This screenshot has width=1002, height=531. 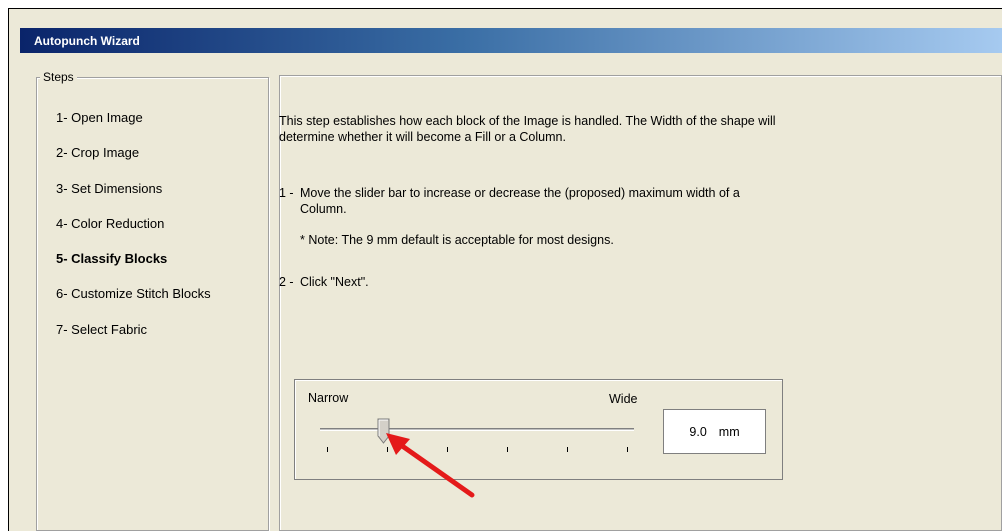 What do you see at coordinates (286, 193) in the screenshot?
I see `step1-number: 1 -` at bounding box center [286, 193].